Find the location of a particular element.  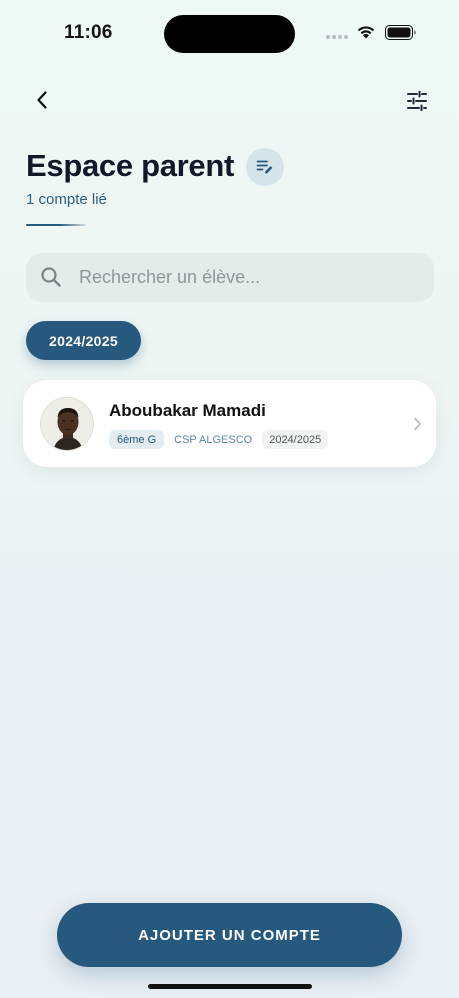

linked-accounts-count: 1 compte lié is located at coordinates (66, 199).